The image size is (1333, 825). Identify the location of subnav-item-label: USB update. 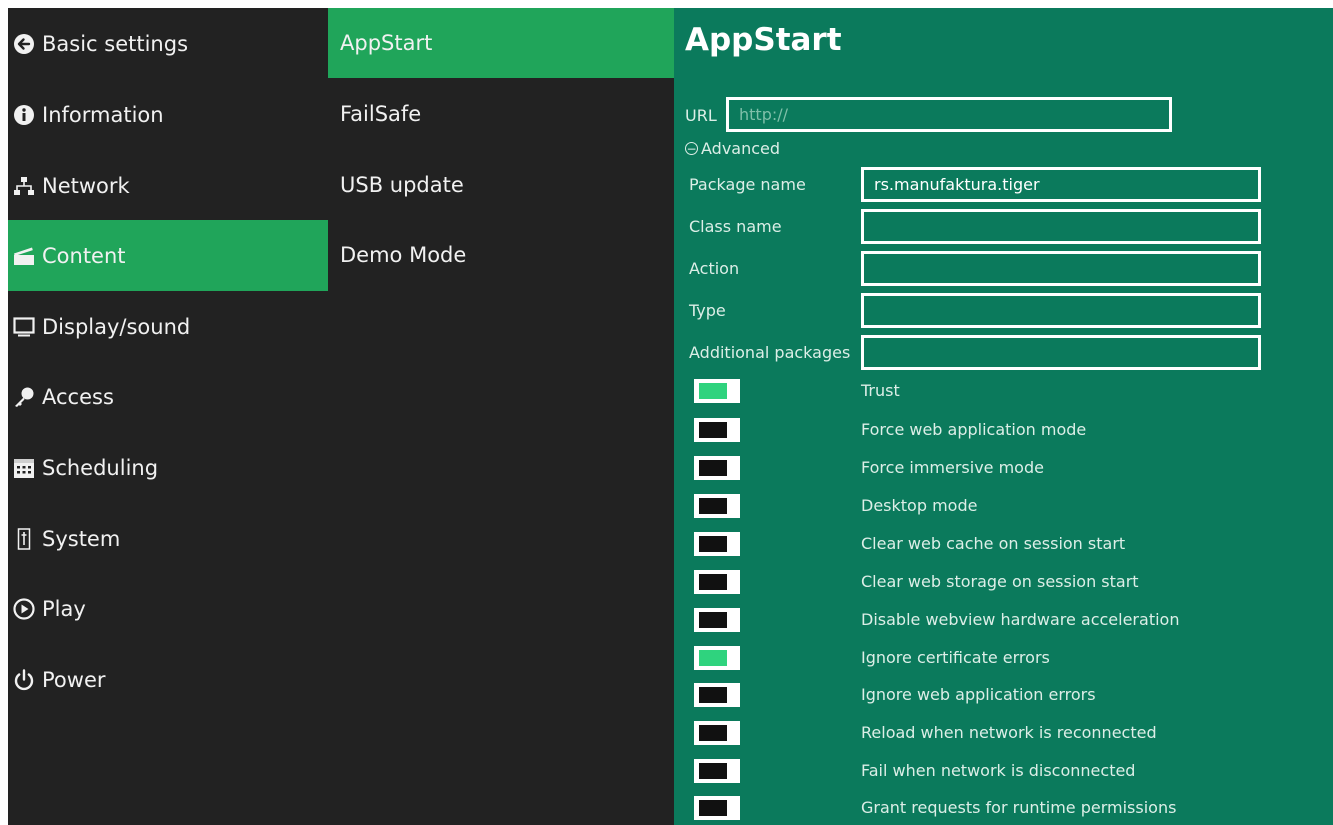
(402, 185).